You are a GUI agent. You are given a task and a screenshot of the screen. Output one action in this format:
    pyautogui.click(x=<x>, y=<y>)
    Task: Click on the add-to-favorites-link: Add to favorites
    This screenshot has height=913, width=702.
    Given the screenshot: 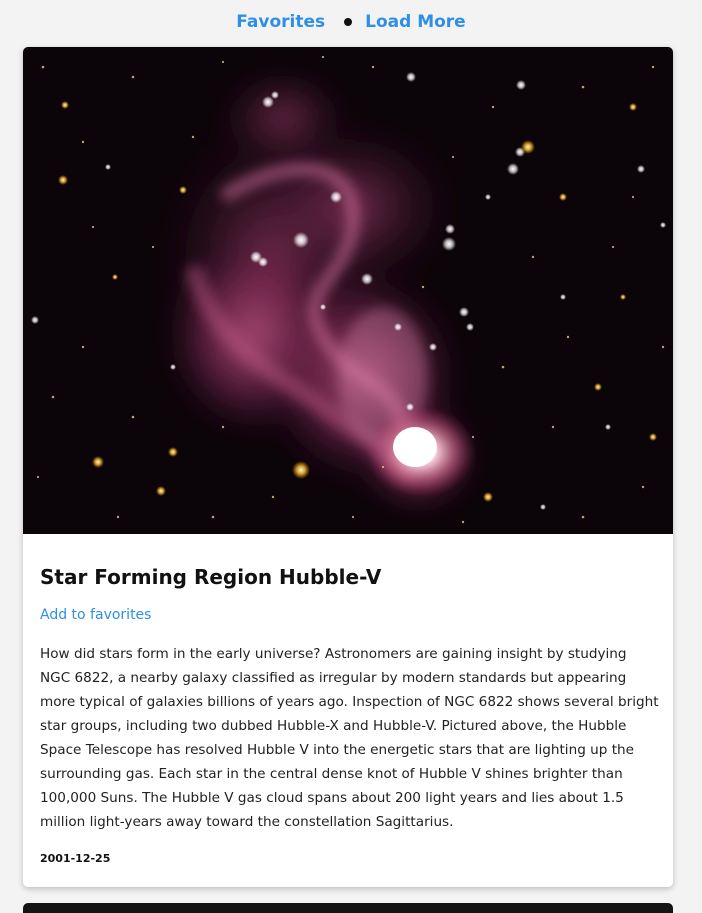 What is the action you would take?
    pyautogui.click(x=95, y=615)
    